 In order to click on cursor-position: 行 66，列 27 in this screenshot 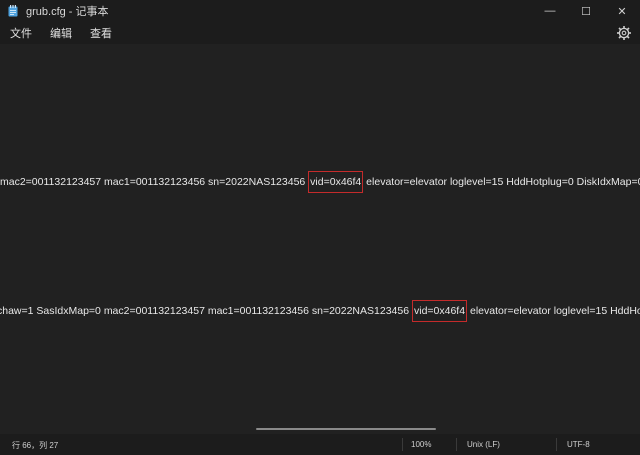, I will do `click(35, 445)`.